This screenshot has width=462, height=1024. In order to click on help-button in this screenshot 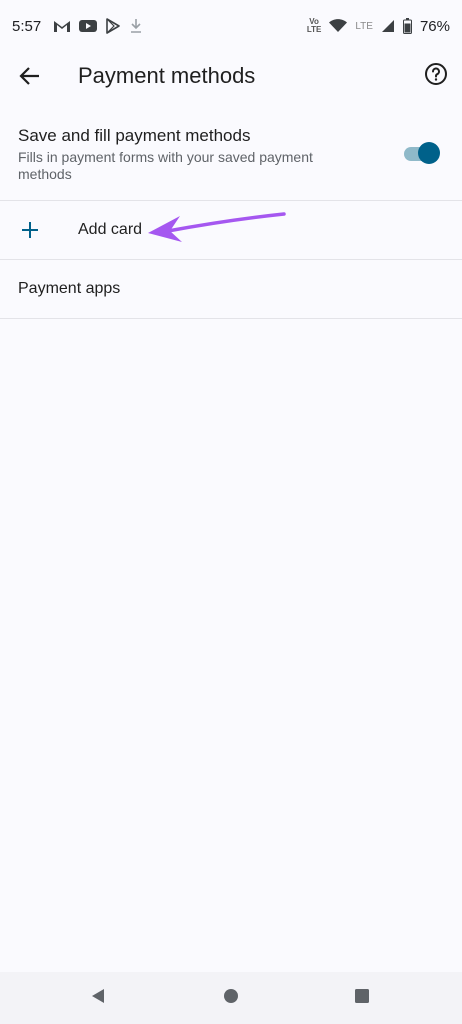, I will do `click(436, 76)`.